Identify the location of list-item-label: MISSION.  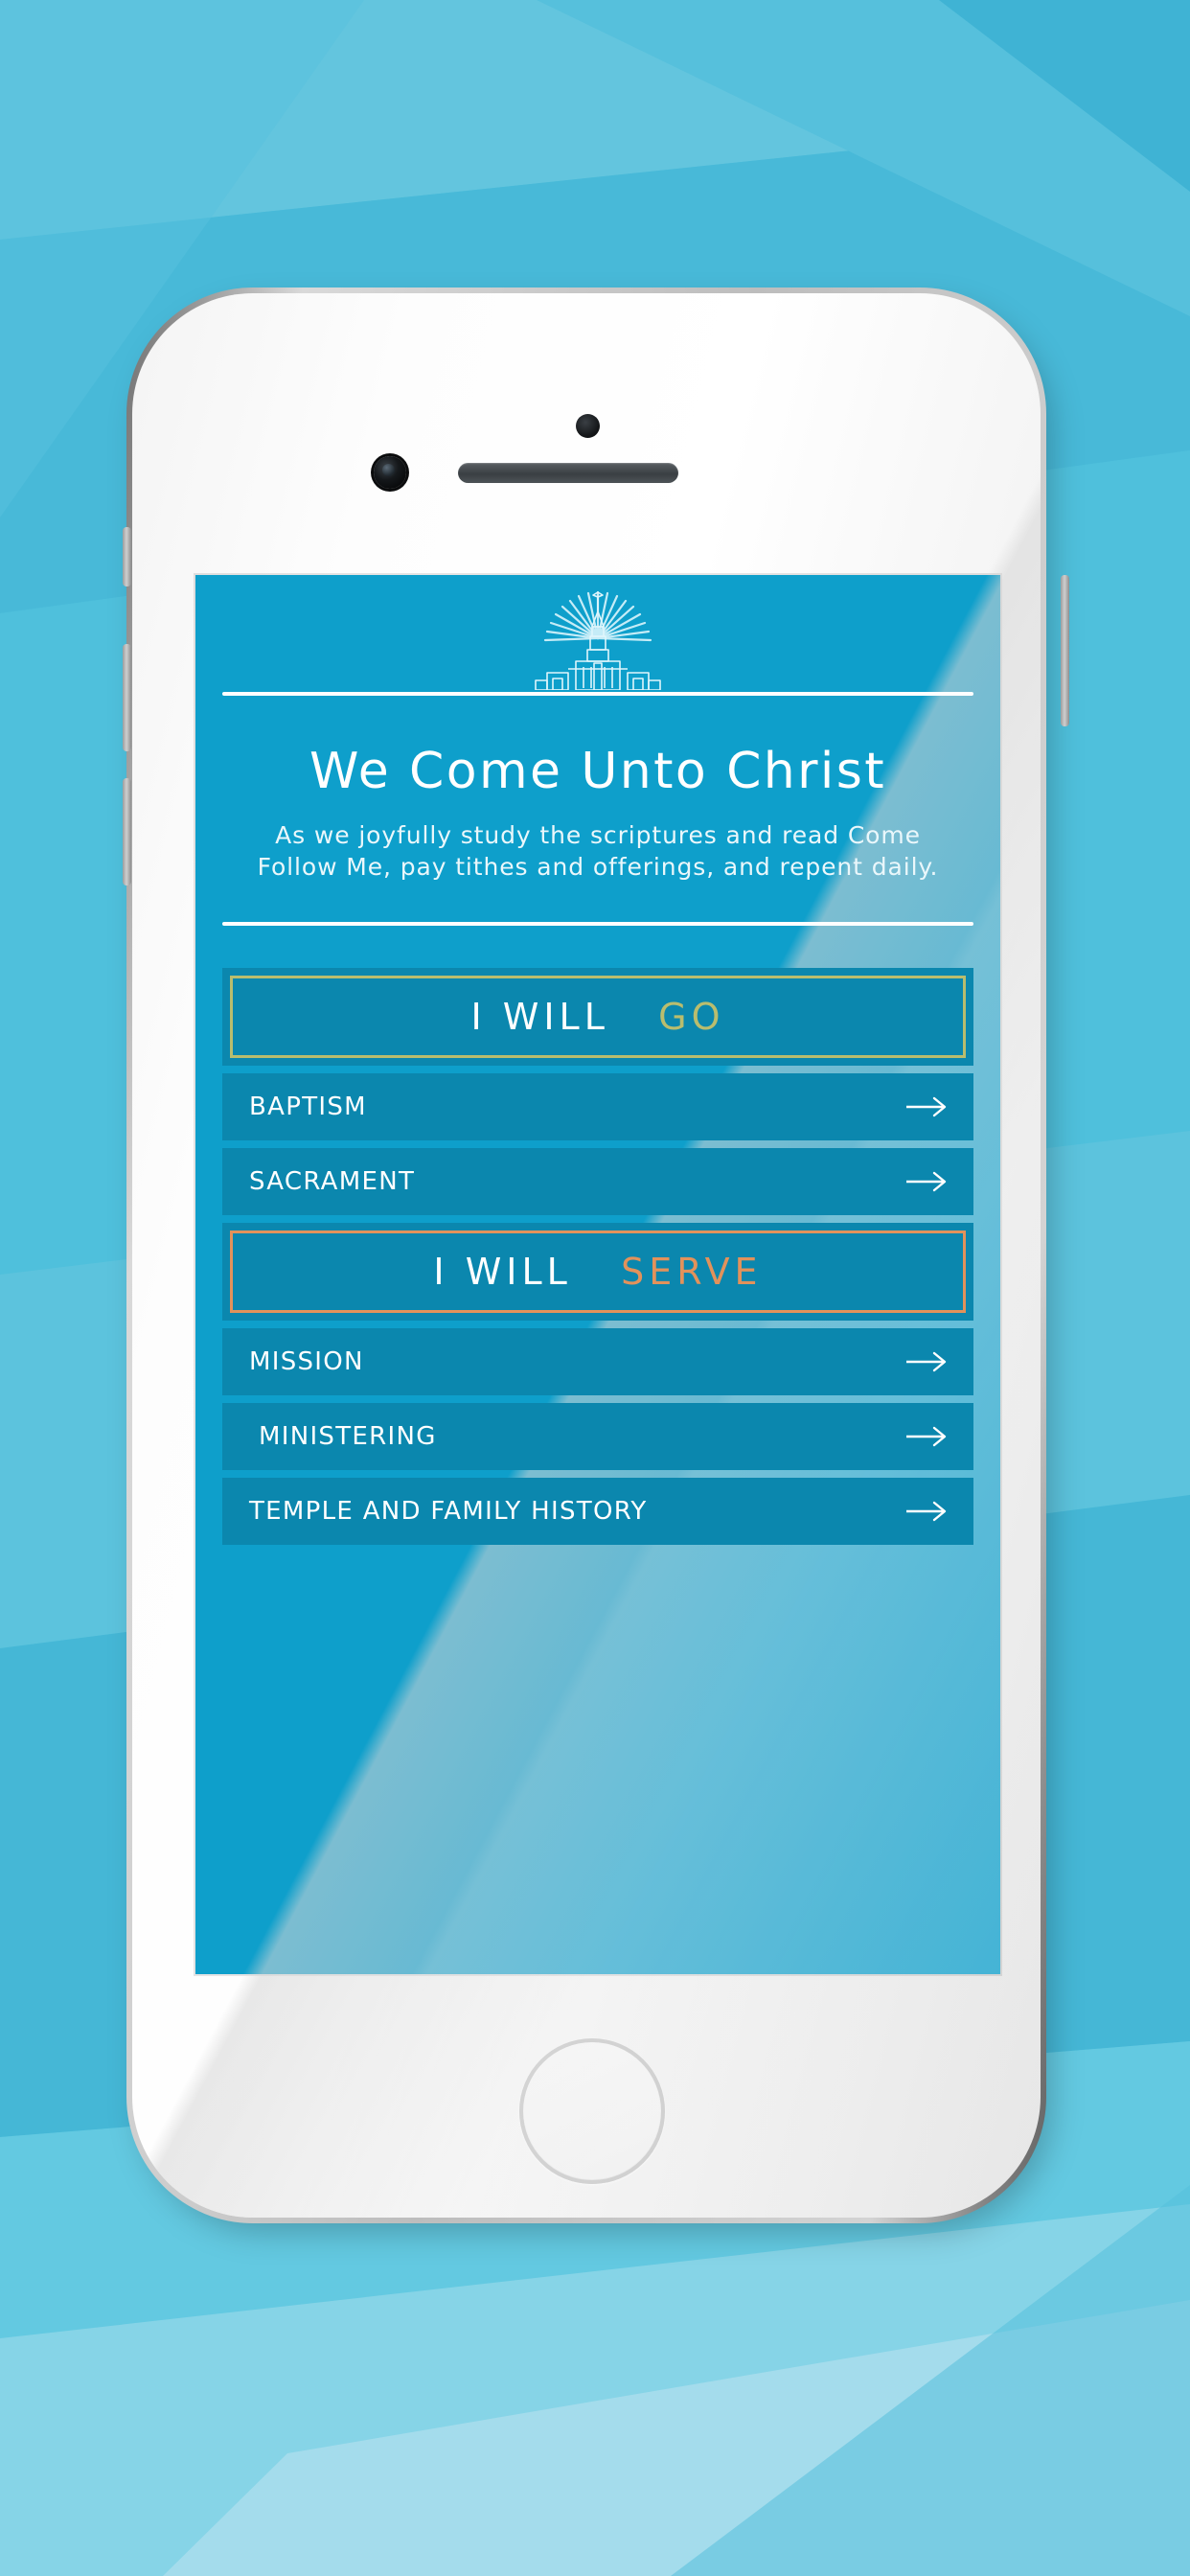
(307, 1361).